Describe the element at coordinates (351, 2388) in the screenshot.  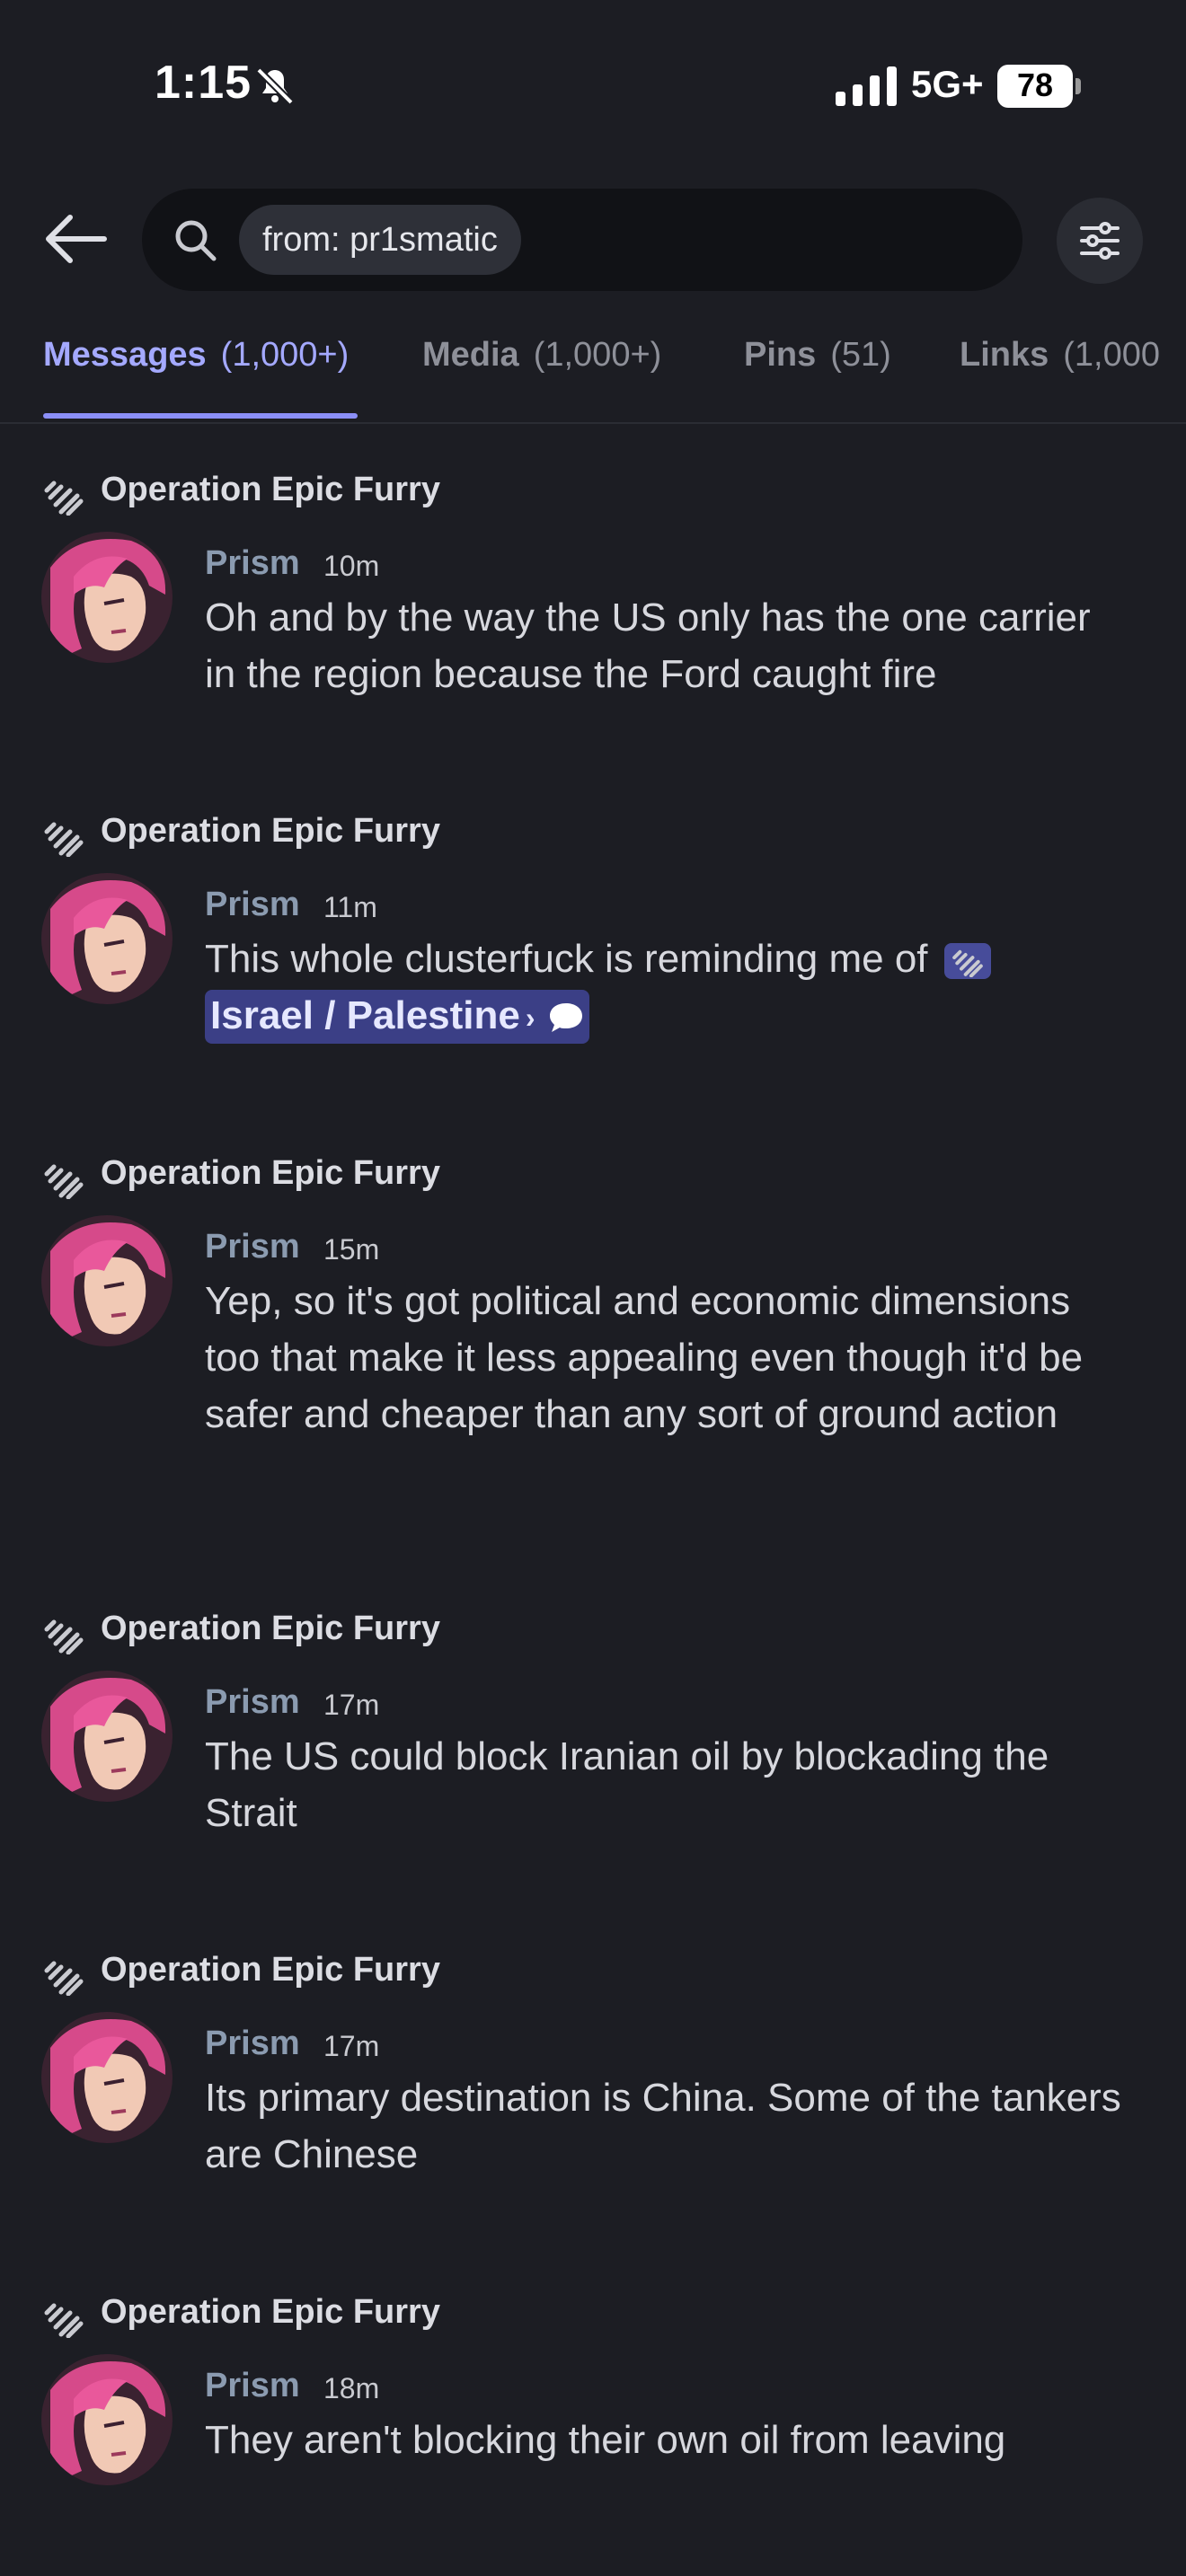
I see `message-timestamp: 18m` at that location.